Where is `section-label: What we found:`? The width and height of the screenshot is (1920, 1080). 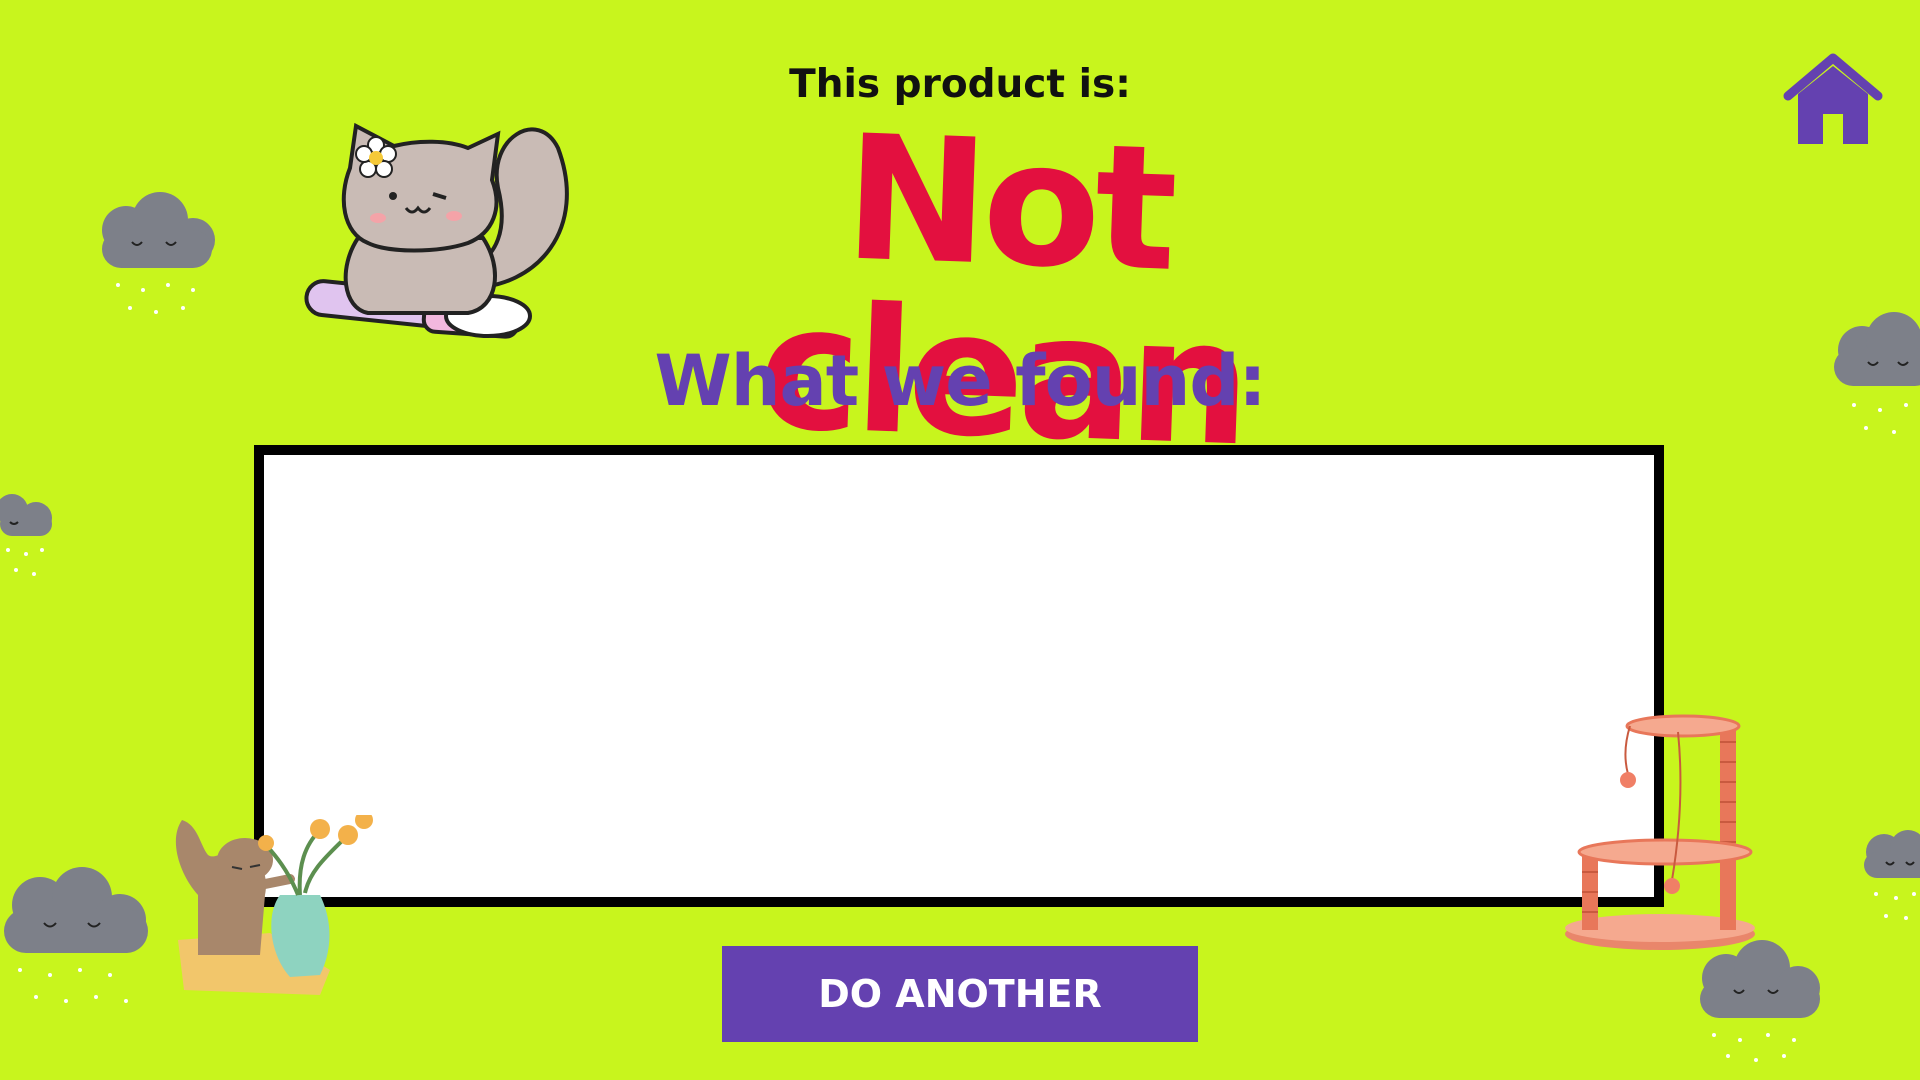 section-label: What we found: is located at coordinates (960, 381).